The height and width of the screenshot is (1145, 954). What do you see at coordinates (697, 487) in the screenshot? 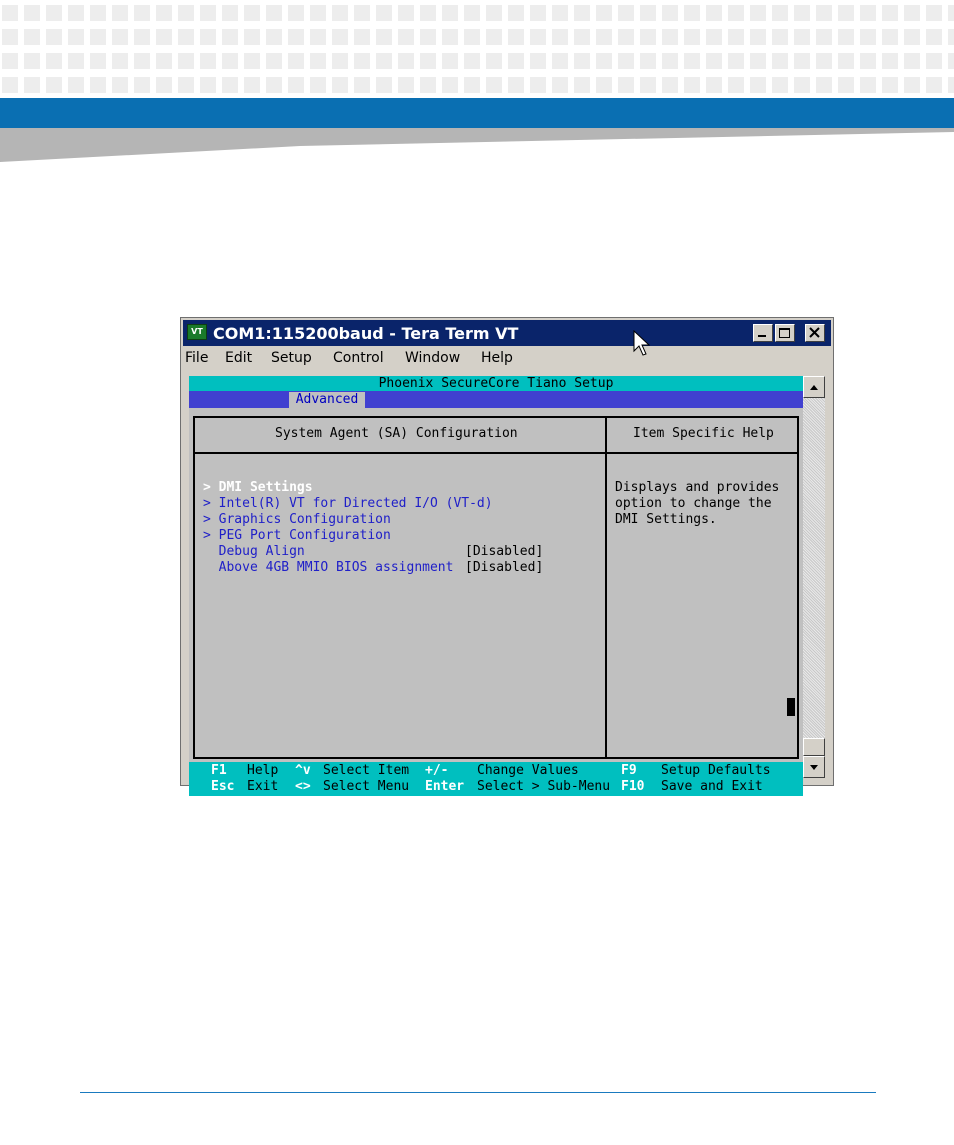
I see `help-text-line-1: Displays and provides` at bounding box center [697, 487].